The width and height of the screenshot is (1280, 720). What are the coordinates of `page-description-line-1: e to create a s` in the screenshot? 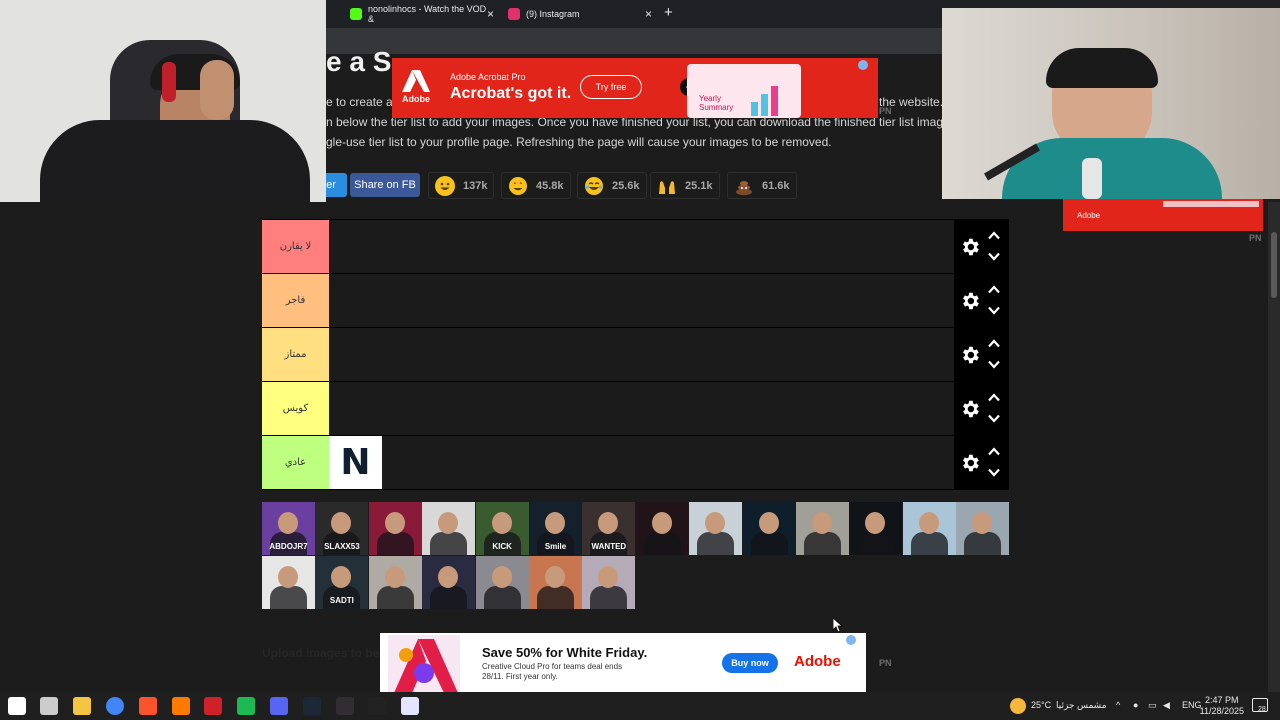 It's located at (364, 102).